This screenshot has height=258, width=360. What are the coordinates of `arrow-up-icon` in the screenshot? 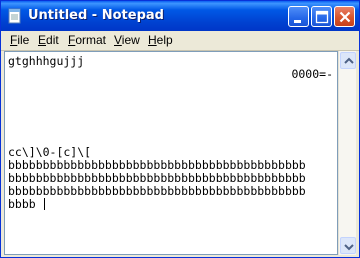 It's located at (349, 60).